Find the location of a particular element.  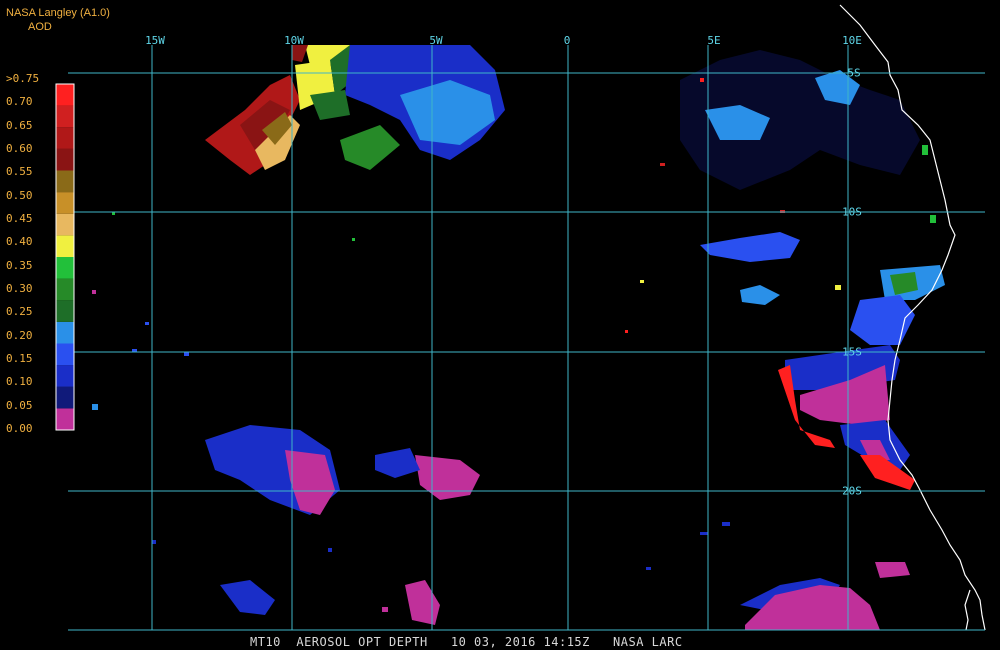

legend-tick-label: 0.00 is located at coordinates (19, 428).